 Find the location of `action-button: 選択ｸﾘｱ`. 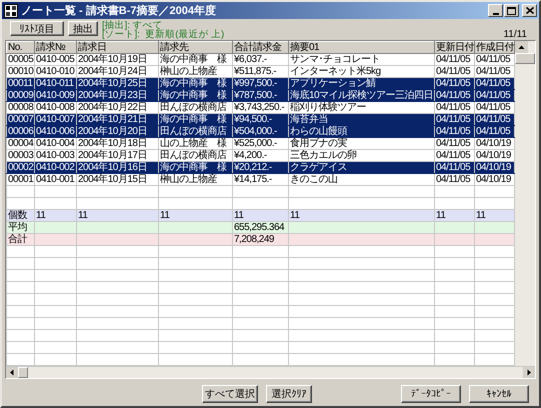

action-button: 選択ｸﾘｱ is located at coordinates (289, 394).